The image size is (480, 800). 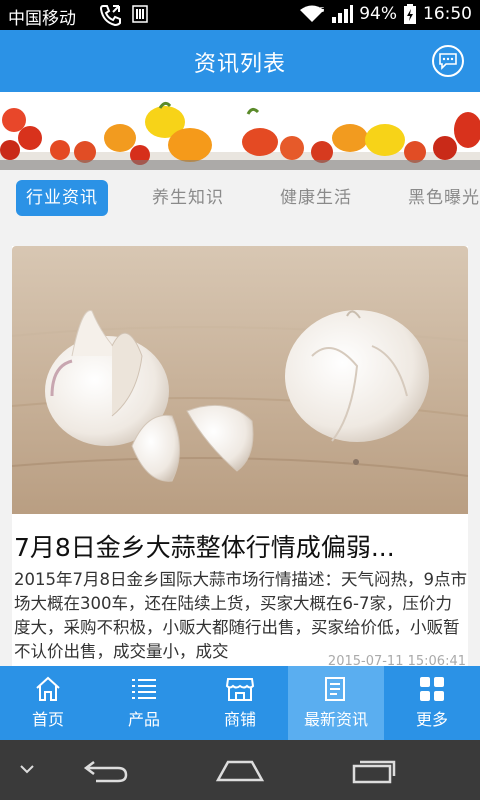 What do you see at coordinates (316, 198) in the screenshot?
I see `tab-healthy-living: 健康生活` at bounding box center [316, 198].